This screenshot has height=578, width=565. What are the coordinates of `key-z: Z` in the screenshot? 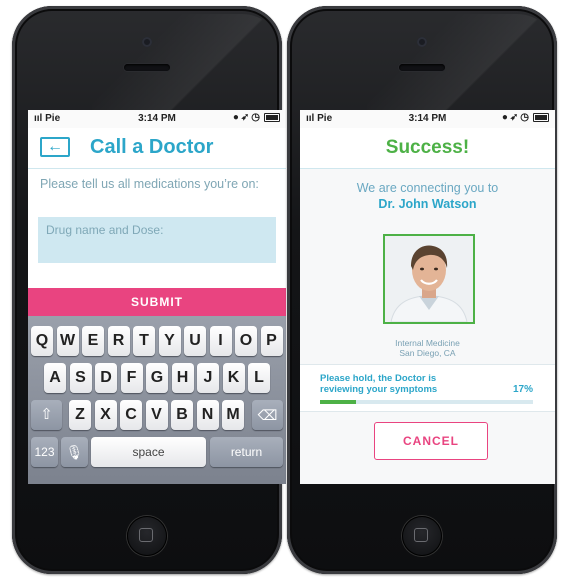 It's located at (80, 415).